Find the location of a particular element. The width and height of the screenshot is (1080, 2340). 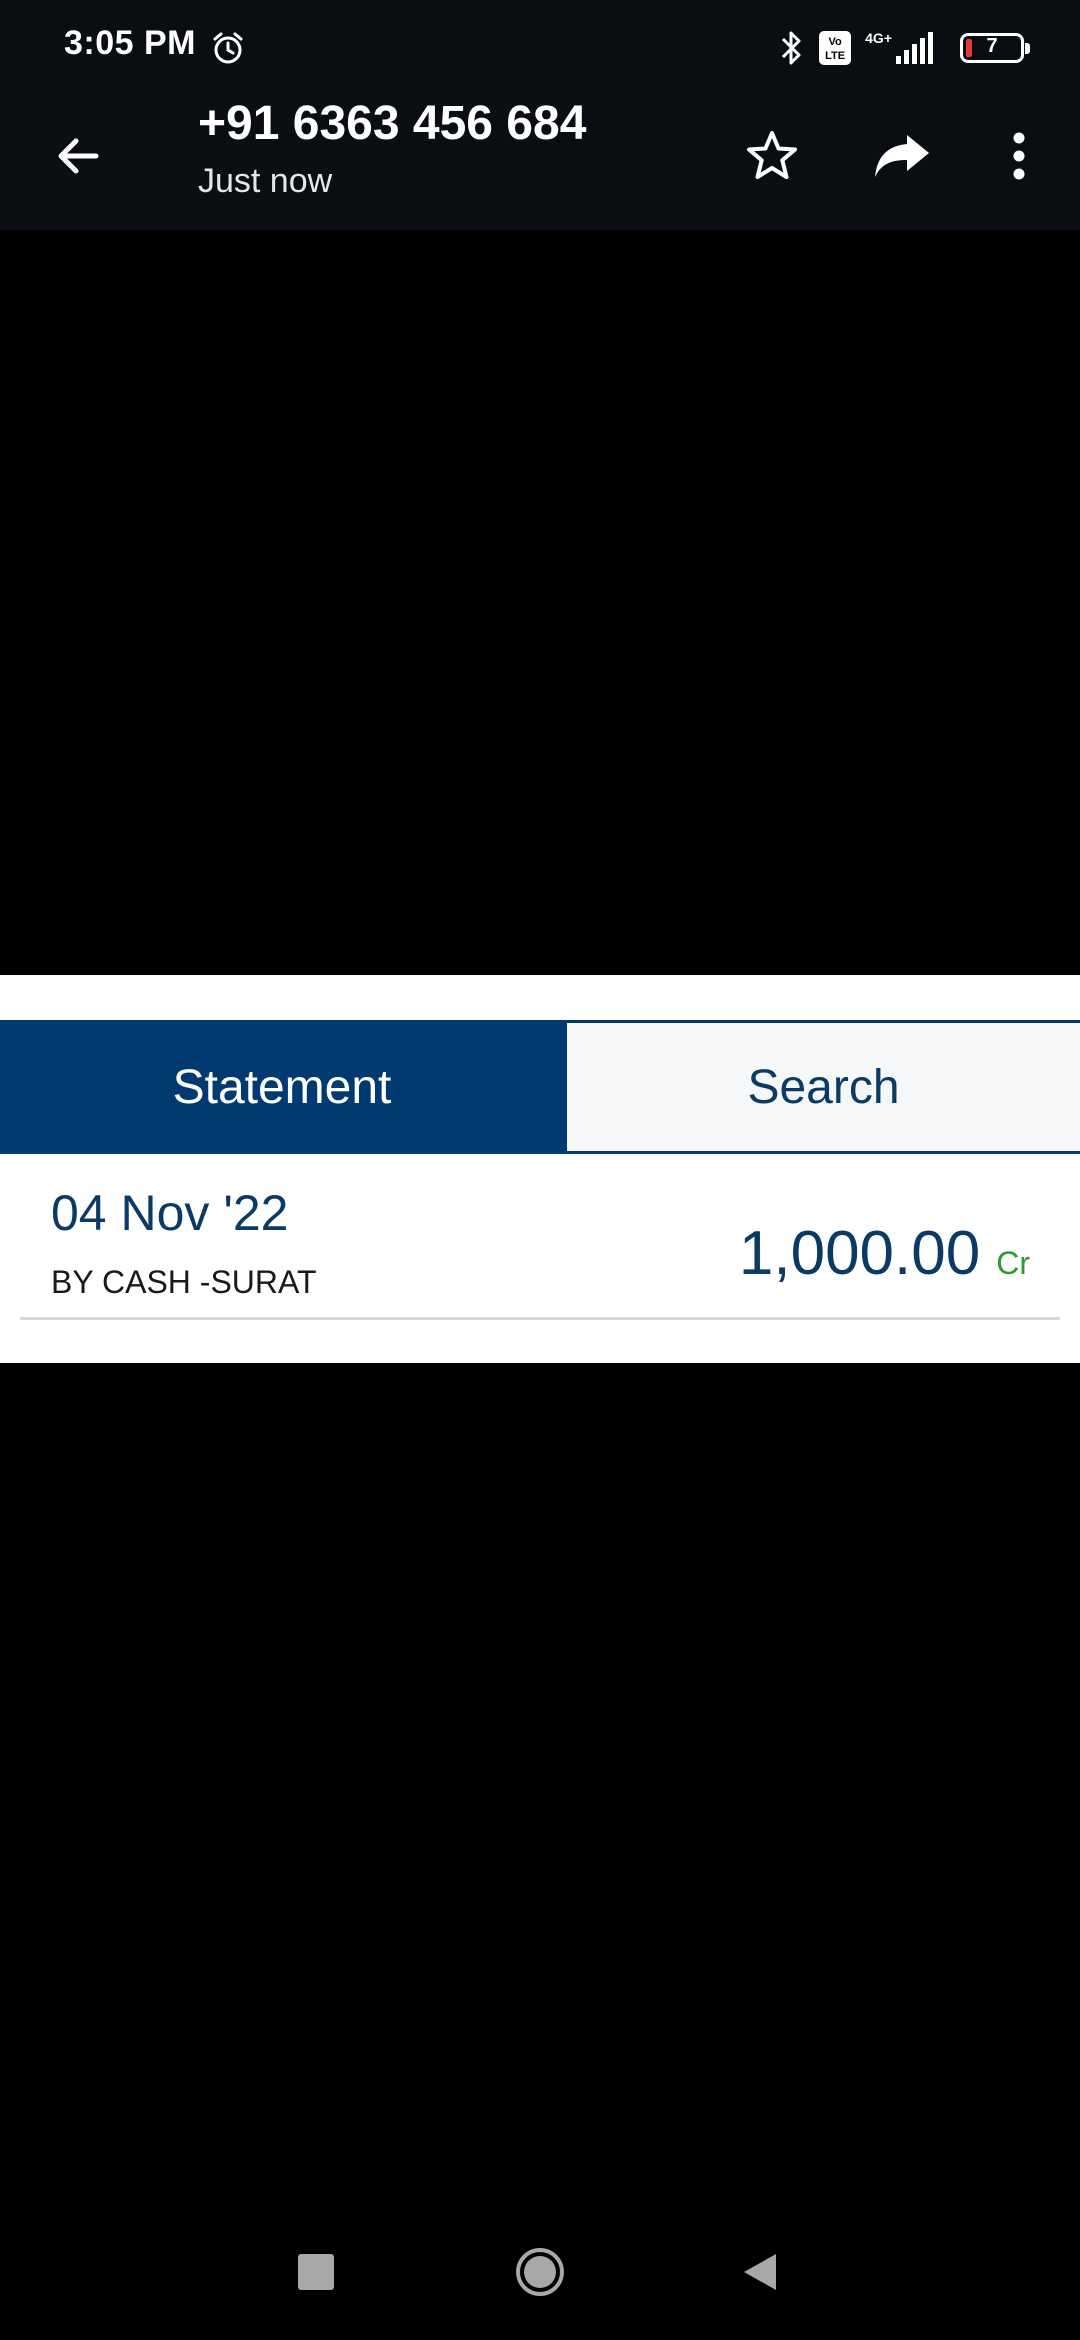

share-button is located at coordinates (902, 156).